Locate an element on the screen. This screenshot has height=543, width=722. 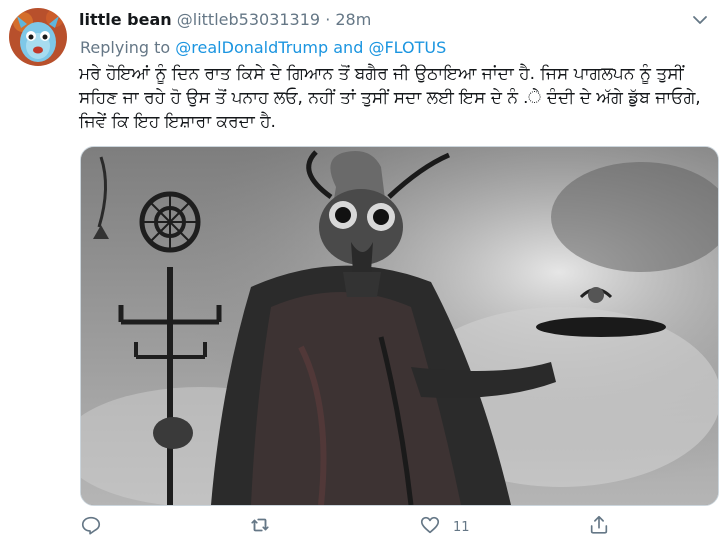
like-button: 11 is located at coordinates (444, 527).